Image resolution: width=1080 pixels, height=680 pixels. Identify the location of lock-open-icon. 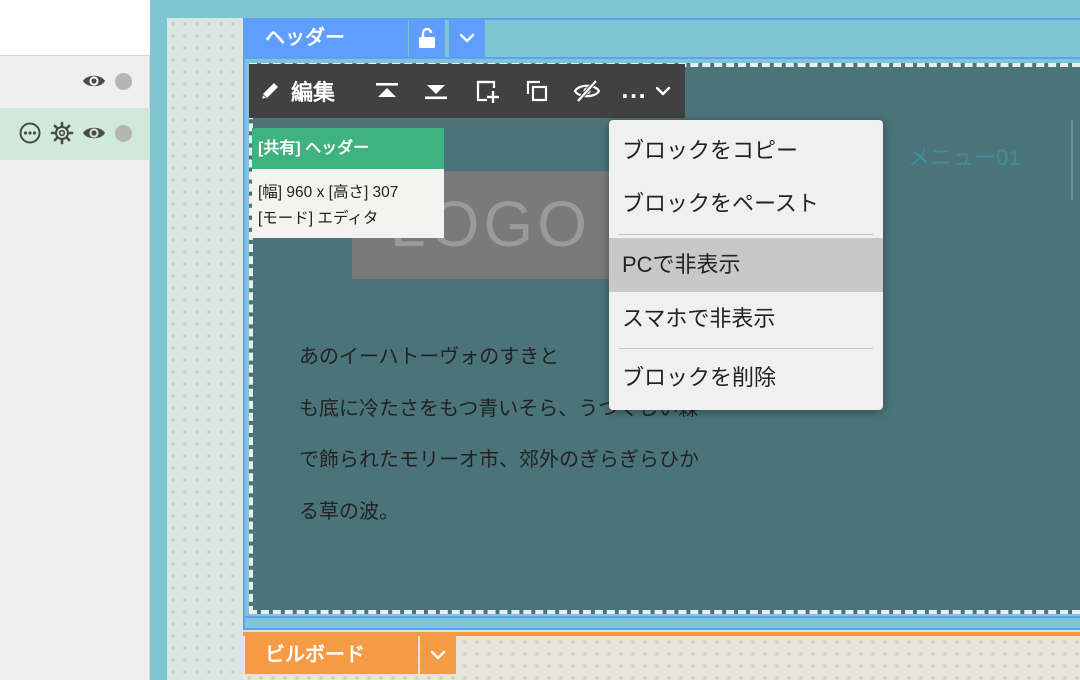
(427, 37).